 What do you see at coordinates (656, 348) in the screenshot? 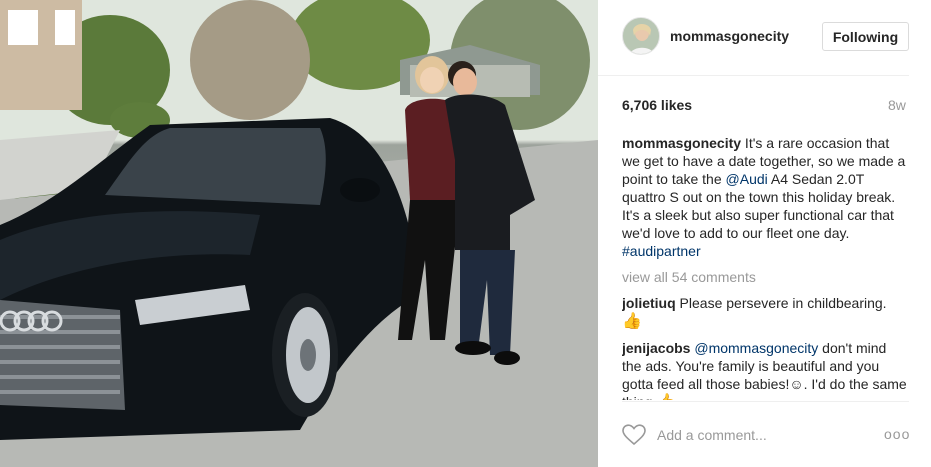
I see `comment-username: jenijacobs` at bounding box center [656, 348].